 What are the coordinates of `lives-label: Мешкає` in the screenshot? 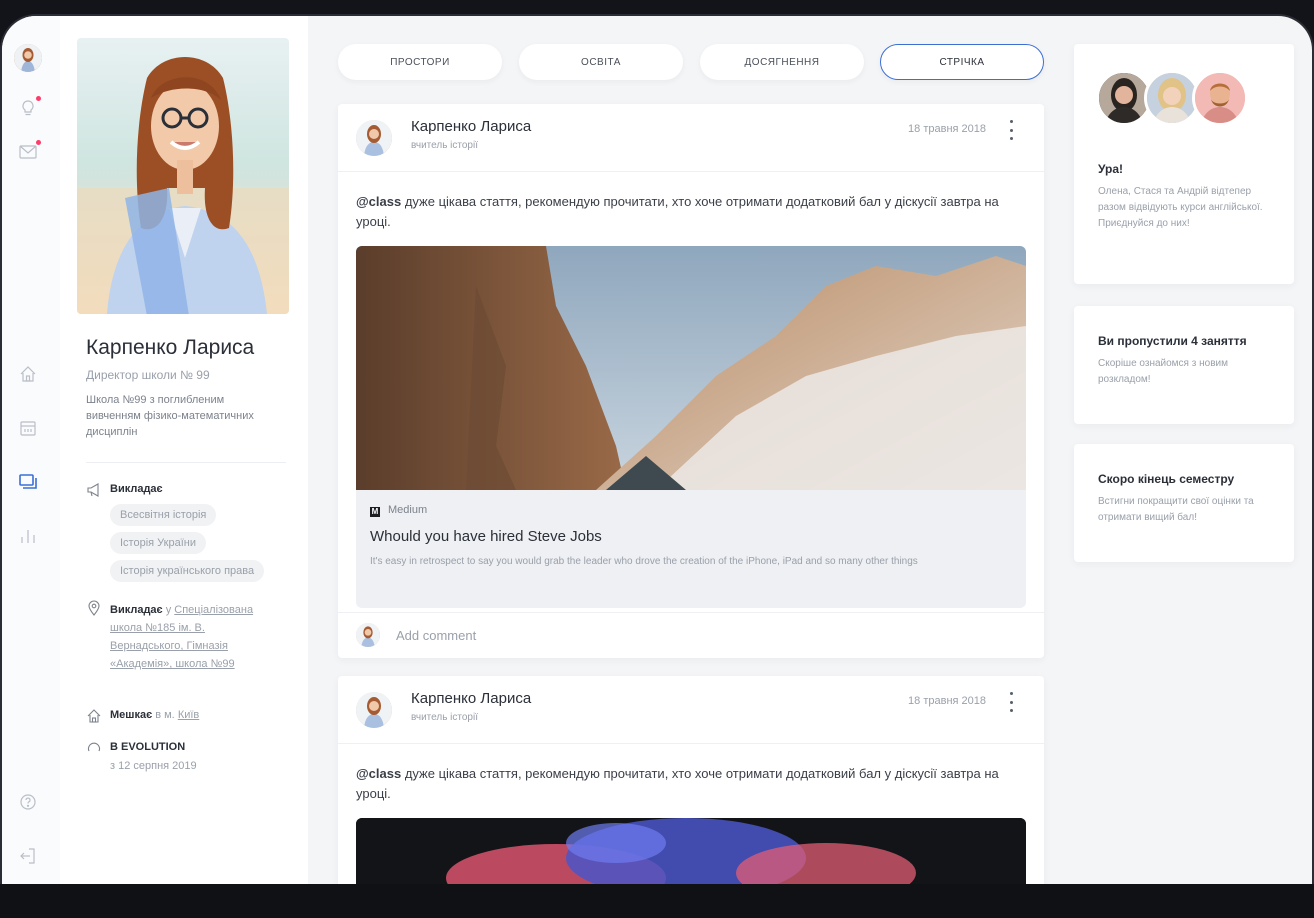 It's located at (131, 715).